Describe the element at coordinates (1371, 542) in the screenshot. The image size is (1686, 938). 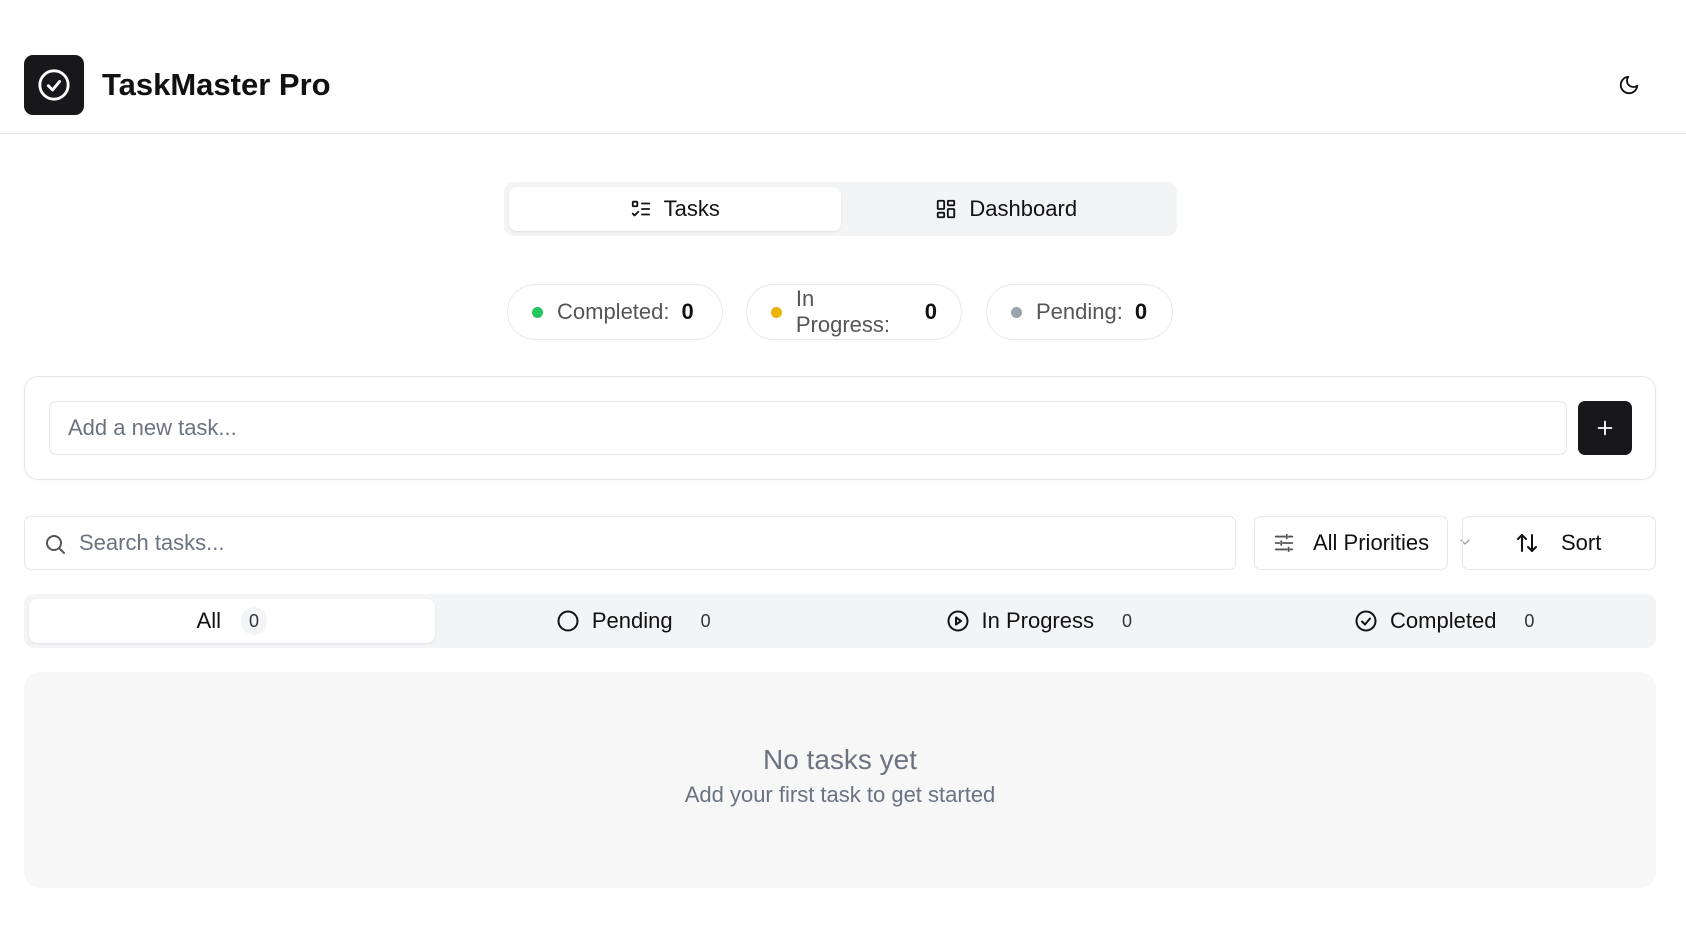
I see `priority-filter-label: All Priorities` at that location.